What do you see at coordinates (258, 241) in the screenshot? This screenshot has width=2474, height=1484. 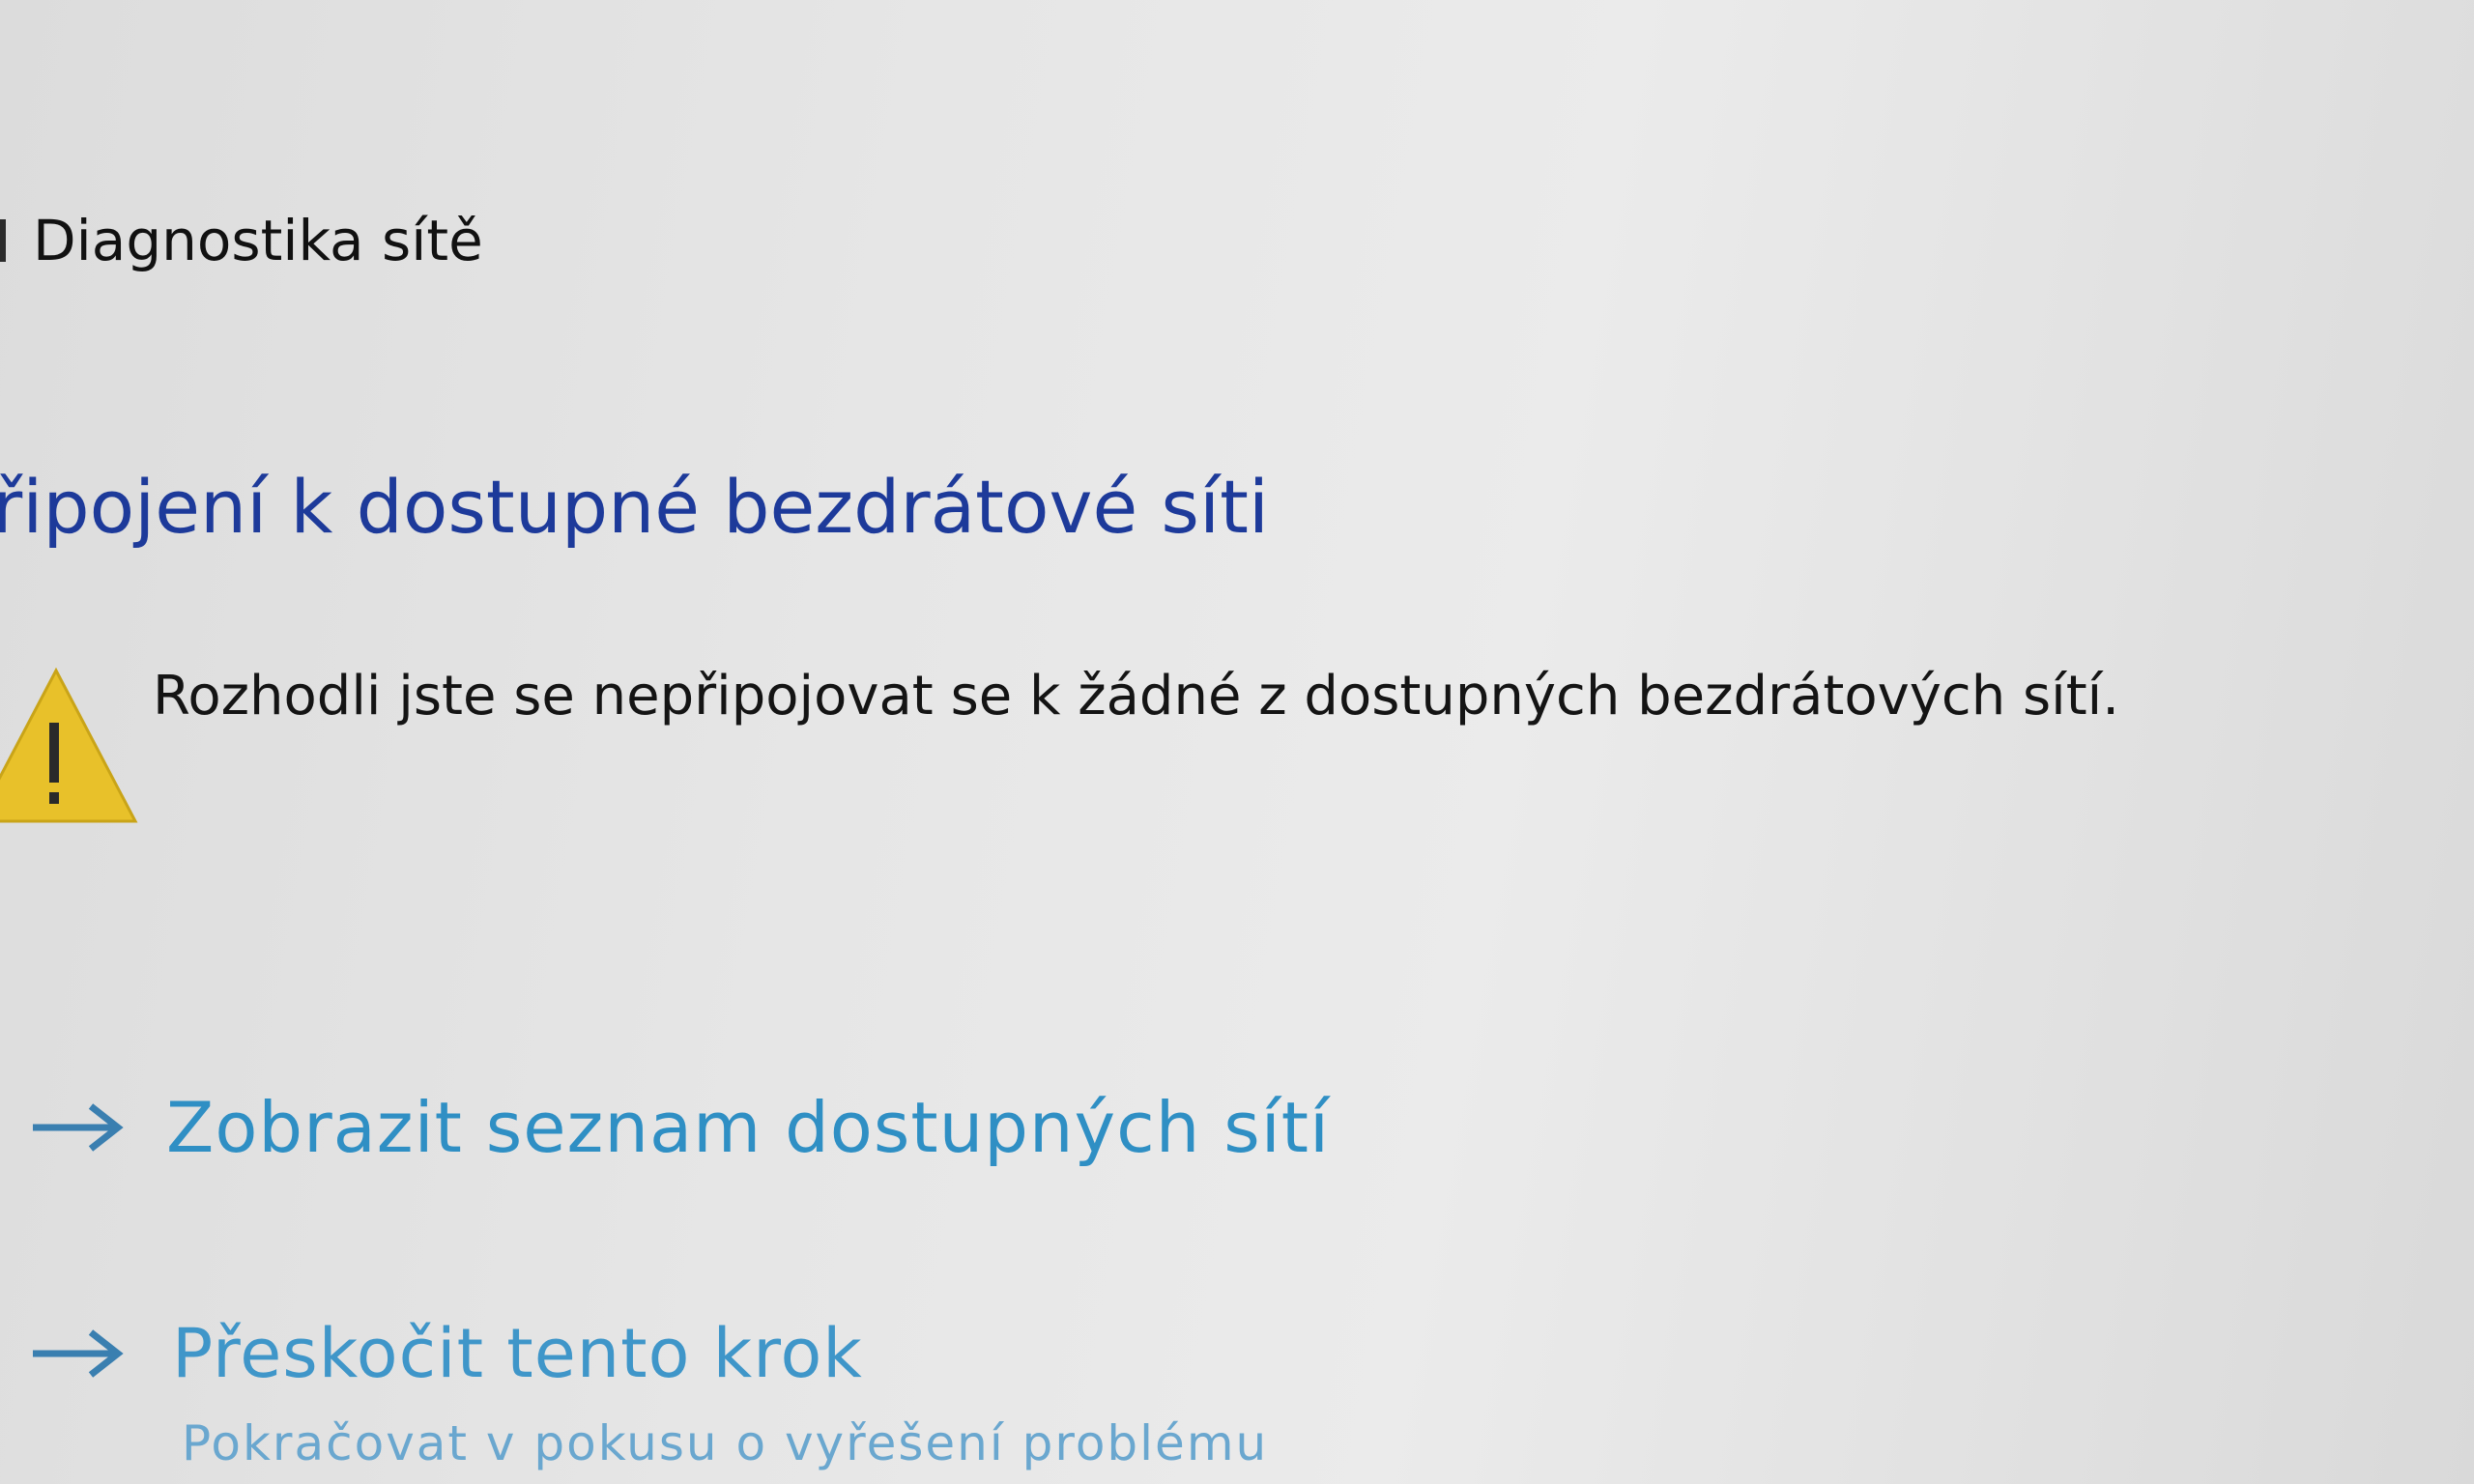 I see `window-title: Diagnostika sítě` at bounding box center [258, 241].